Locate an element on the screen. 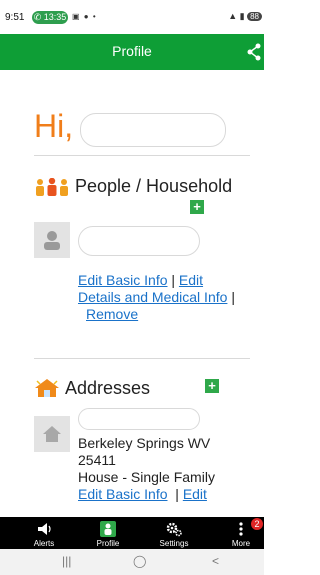 This screenshot has height=575, width=320. more-vertical-icon is located at coordinates (241, 529).